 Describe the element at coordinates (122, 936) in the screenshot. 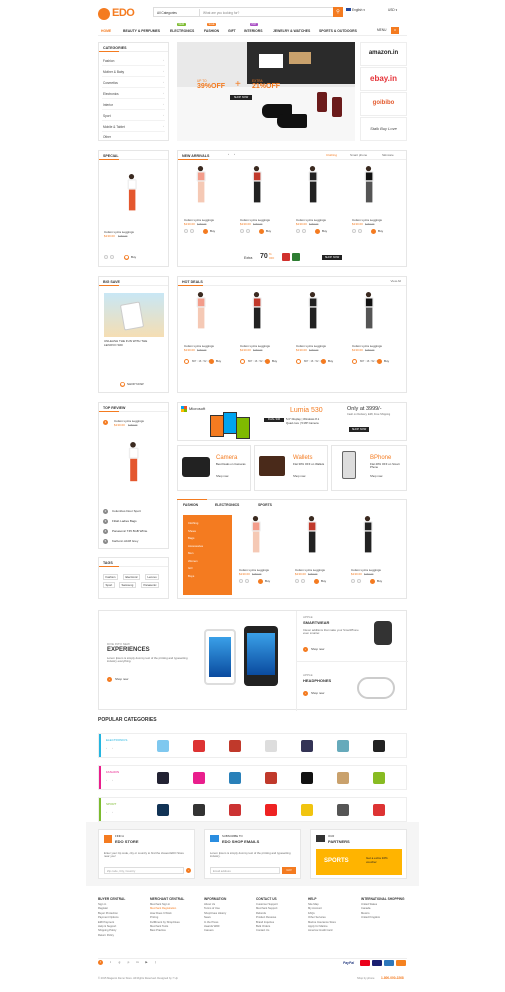

I see `footer-link: Return Policy` at that location.